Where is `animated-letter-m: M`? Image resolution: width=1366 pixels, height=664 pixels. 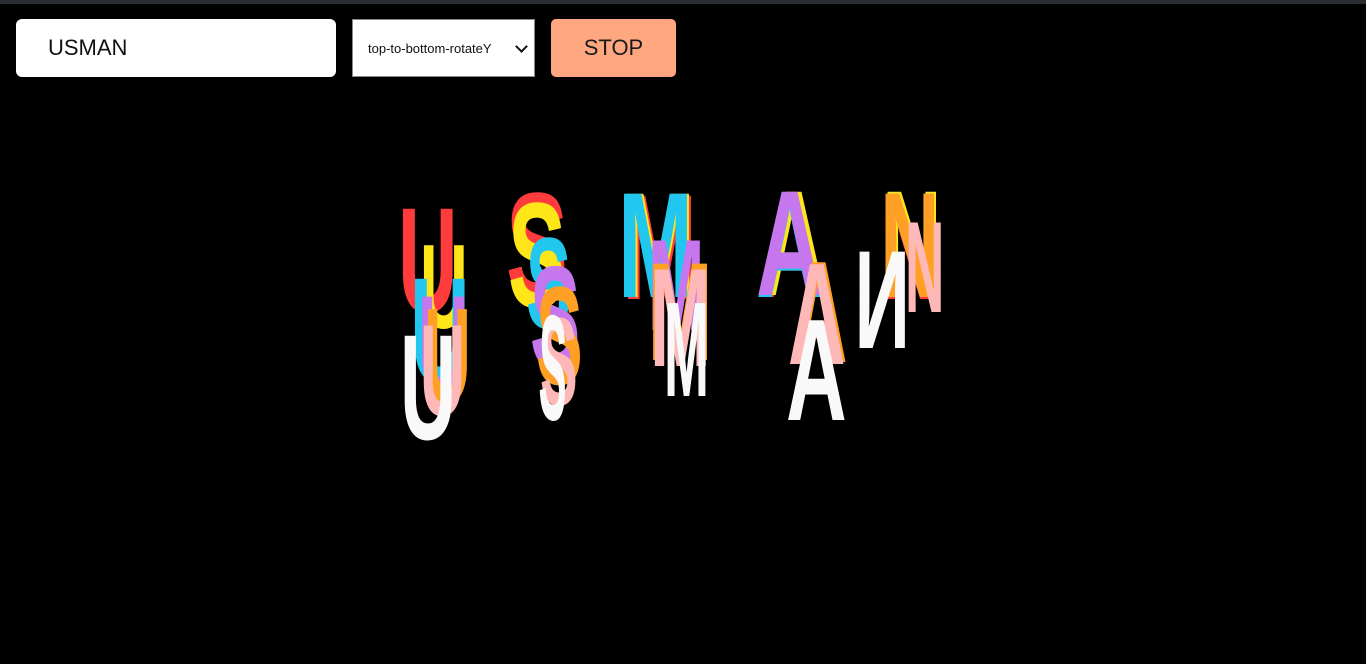 animated-letter-m: M is located at coordinates (686, 349).